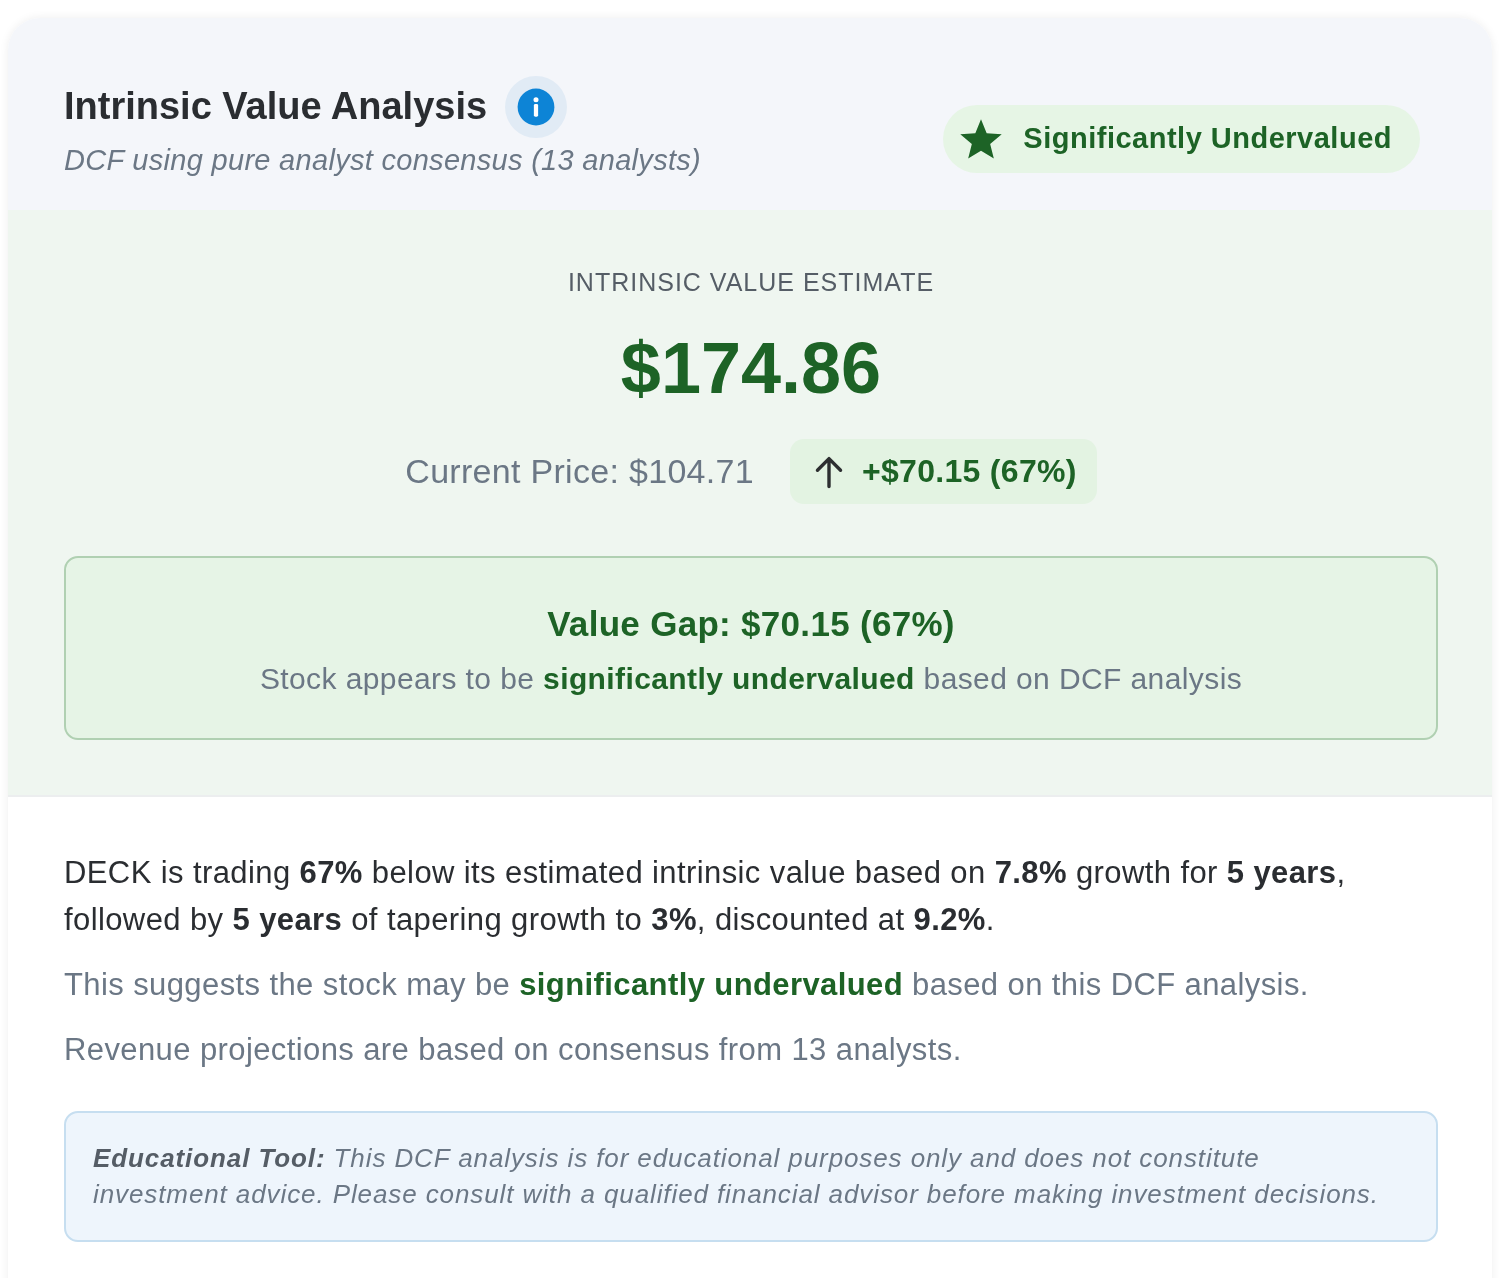 The width and height of the screenshot is (1500, 1278). I want to click on value-gap-title: Value Gap: $70.15 (67%), so click(751, 624).